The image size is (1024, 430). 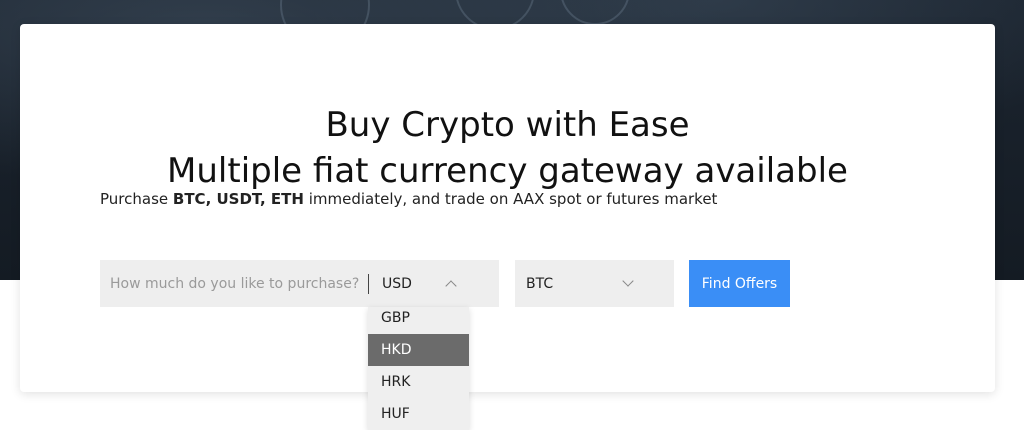 I want to click on chevron-down-icon, so click(x=628, y=281).